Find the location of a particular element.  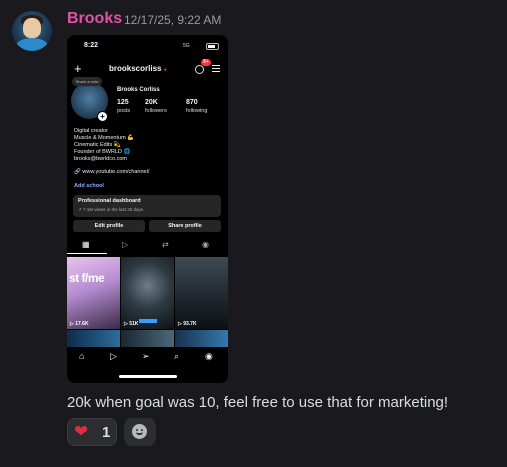

status-network: 5G is located at coordinates (186, 46).